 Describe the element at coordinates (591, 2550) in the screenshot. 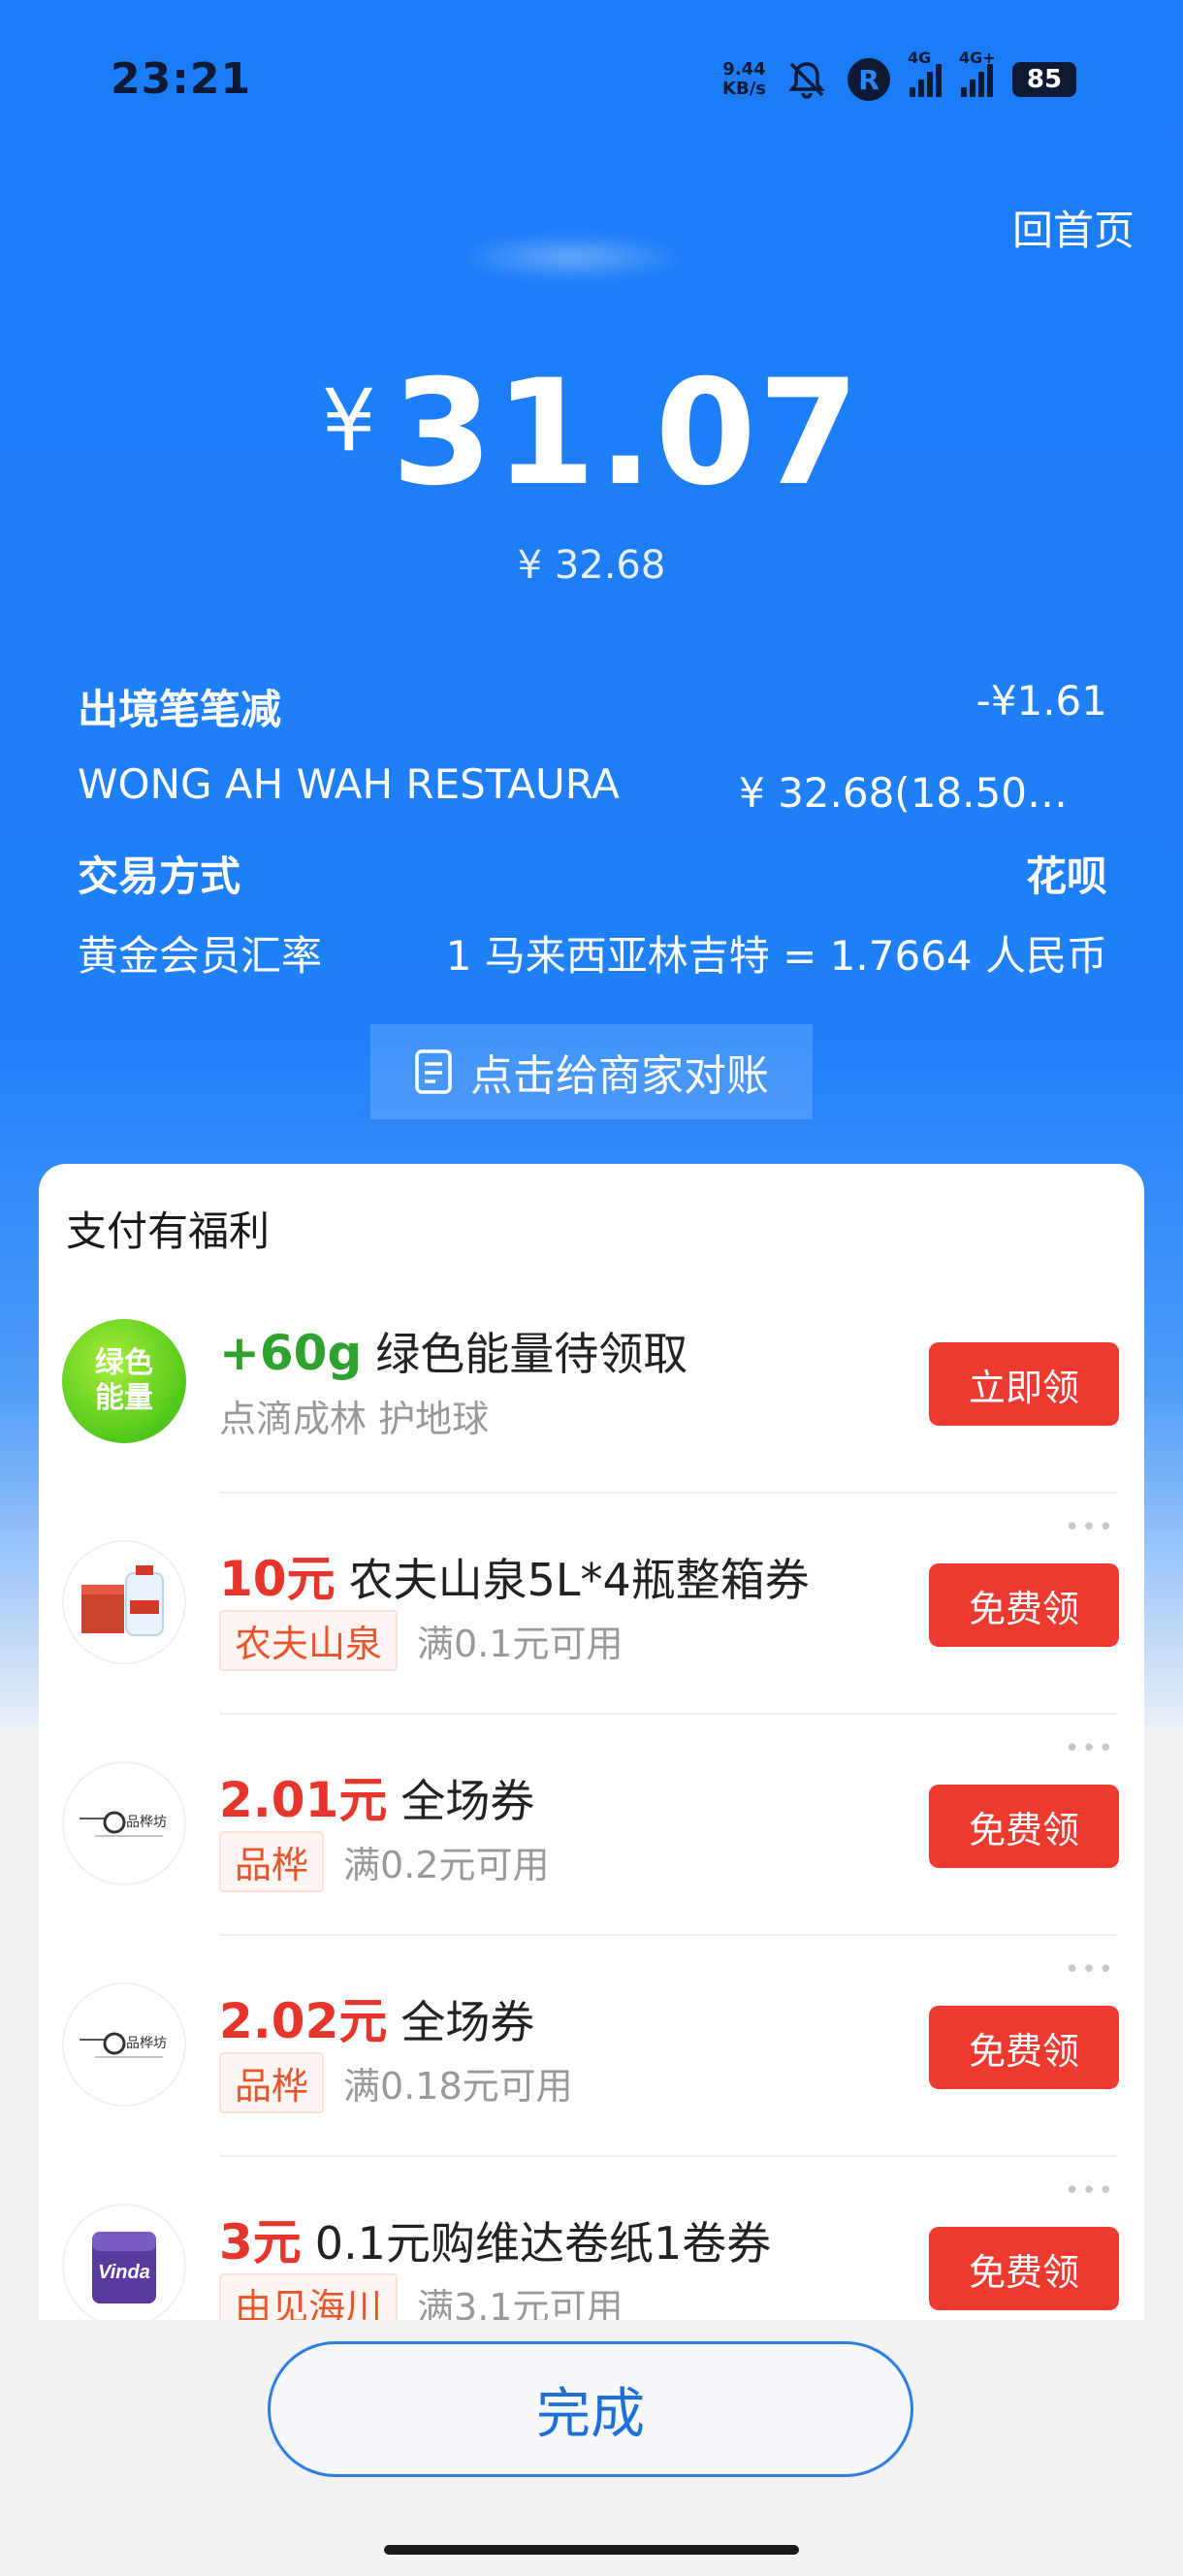

I see `home-indicator` at that location.